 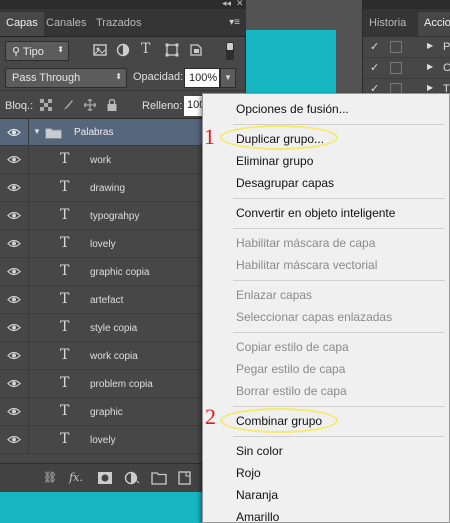 I want to click on panel-menu-icon: ▾≡, so click(x=234, y=22).